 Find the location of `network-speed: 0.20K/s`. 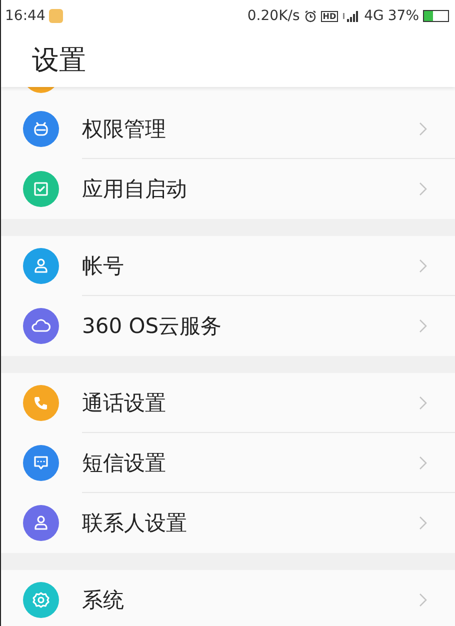

network-speed: 0.20K/s is located at coordinates (273, 16).